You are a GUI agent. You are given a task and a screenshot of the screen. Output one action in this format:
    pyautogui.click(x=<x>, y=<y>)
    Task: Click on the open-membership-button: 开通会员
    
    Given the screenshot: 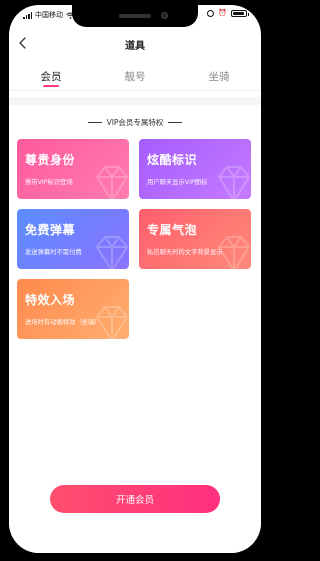 What is the action you would take?
    pyautogui.click(x=135, y=499)
    